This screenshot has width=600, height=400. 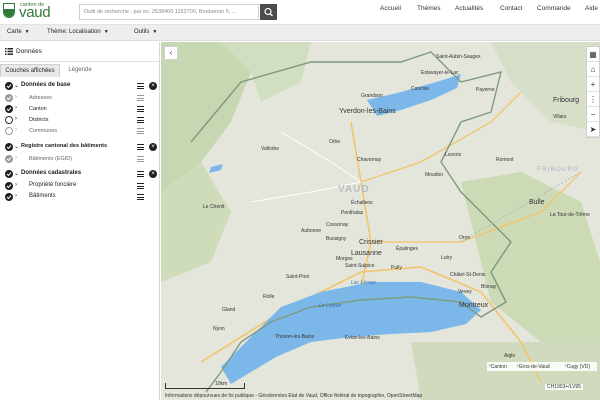 What do you see at coordinates (80, 109) in the screenshot?
I see `layer-canton: › Canton` at bounding box center [80, 109].